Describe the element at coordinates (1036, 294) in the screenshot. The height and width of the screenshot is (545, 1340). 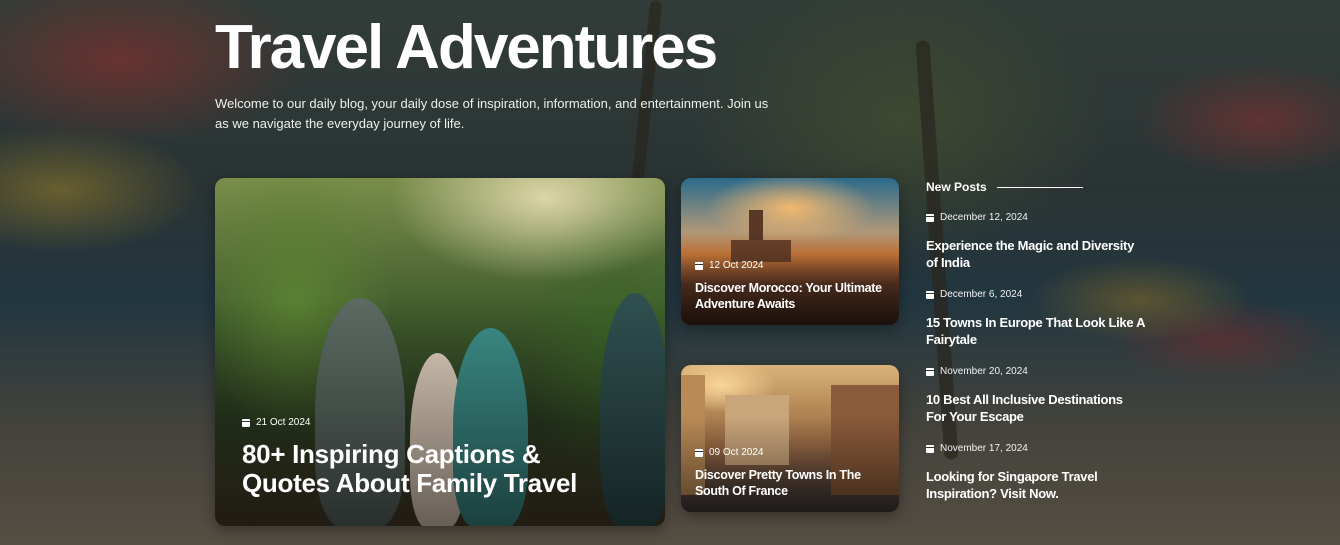
I see `post-date: December 6, 2024` at that location.